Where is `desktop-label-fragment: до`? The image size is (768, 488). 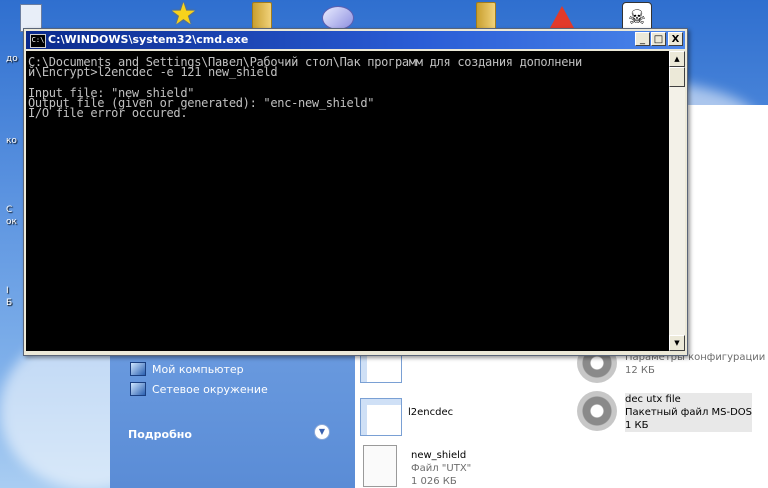
desktop-label-fragment: до is located at coordinates (12, 59).